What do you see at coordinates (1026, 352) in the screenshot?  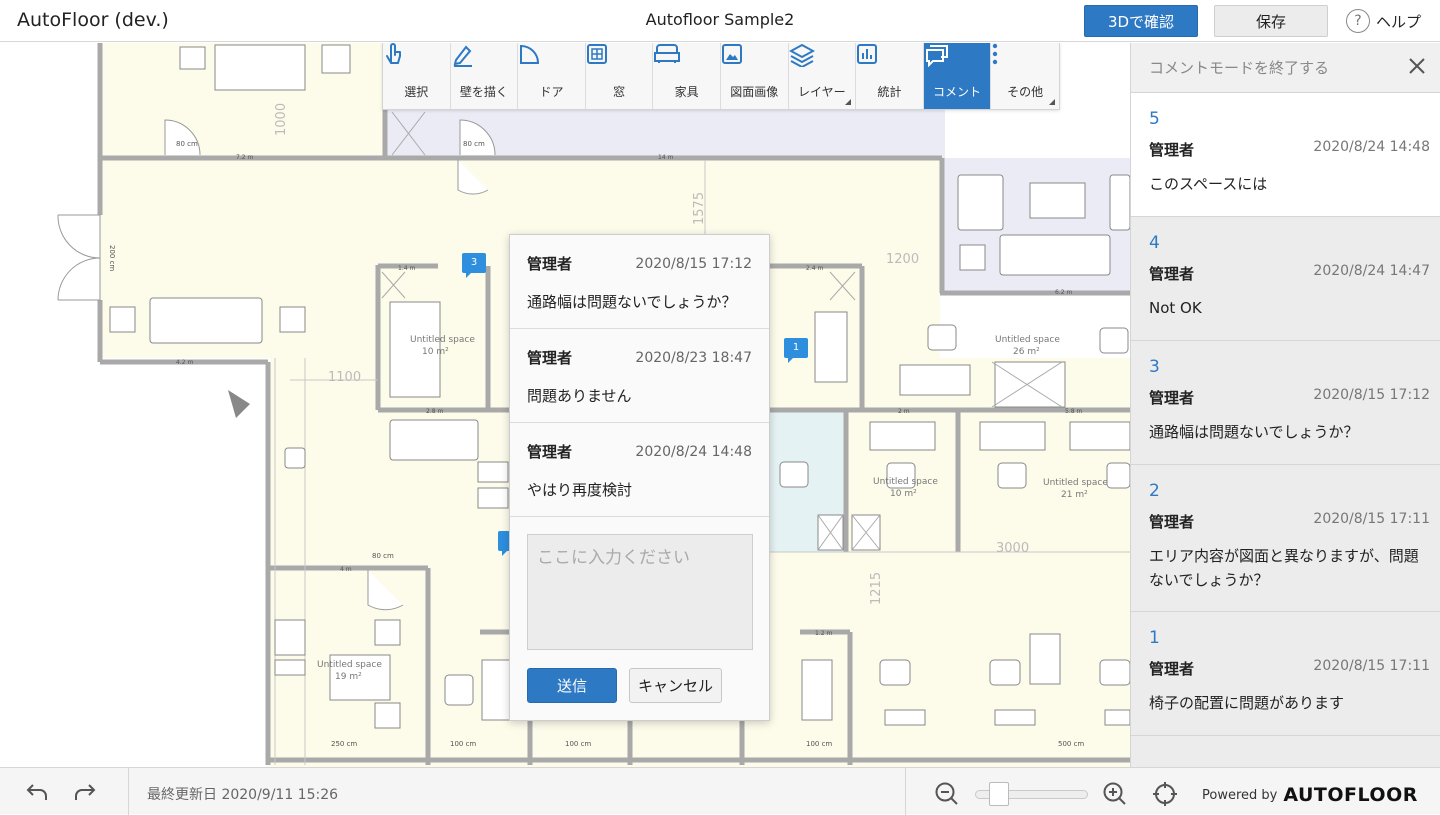 I see `svg-text: 26 m²` at bounding box center [1026, 352].